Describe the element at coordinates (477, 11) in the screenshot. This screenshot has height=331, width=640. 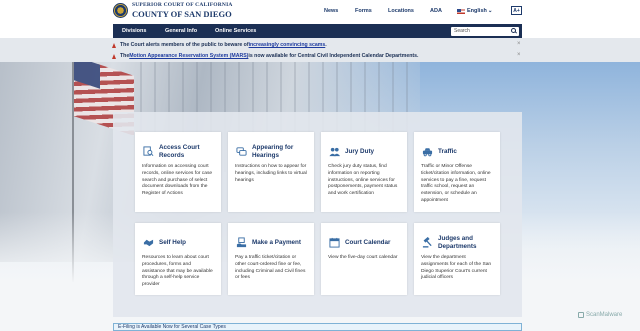
I see `language-label: English` at that location.